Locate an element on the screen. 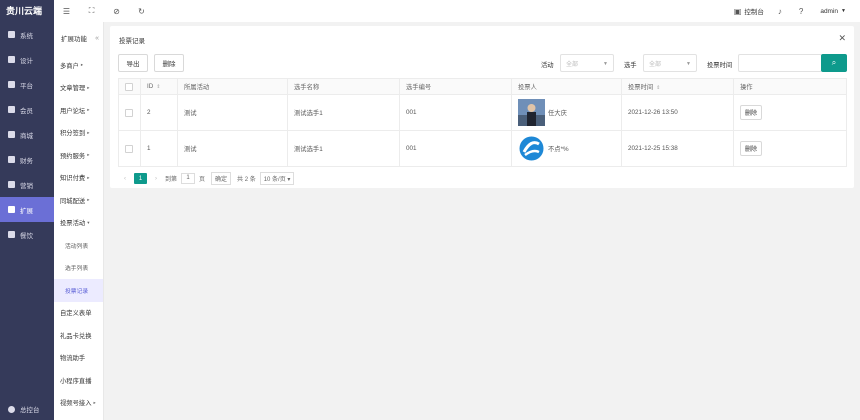 Image resolution: width=860 pixels, height=420 pixels. subbar-item-booking: 预约服务 ▸ is located at coordinates (78, 155).